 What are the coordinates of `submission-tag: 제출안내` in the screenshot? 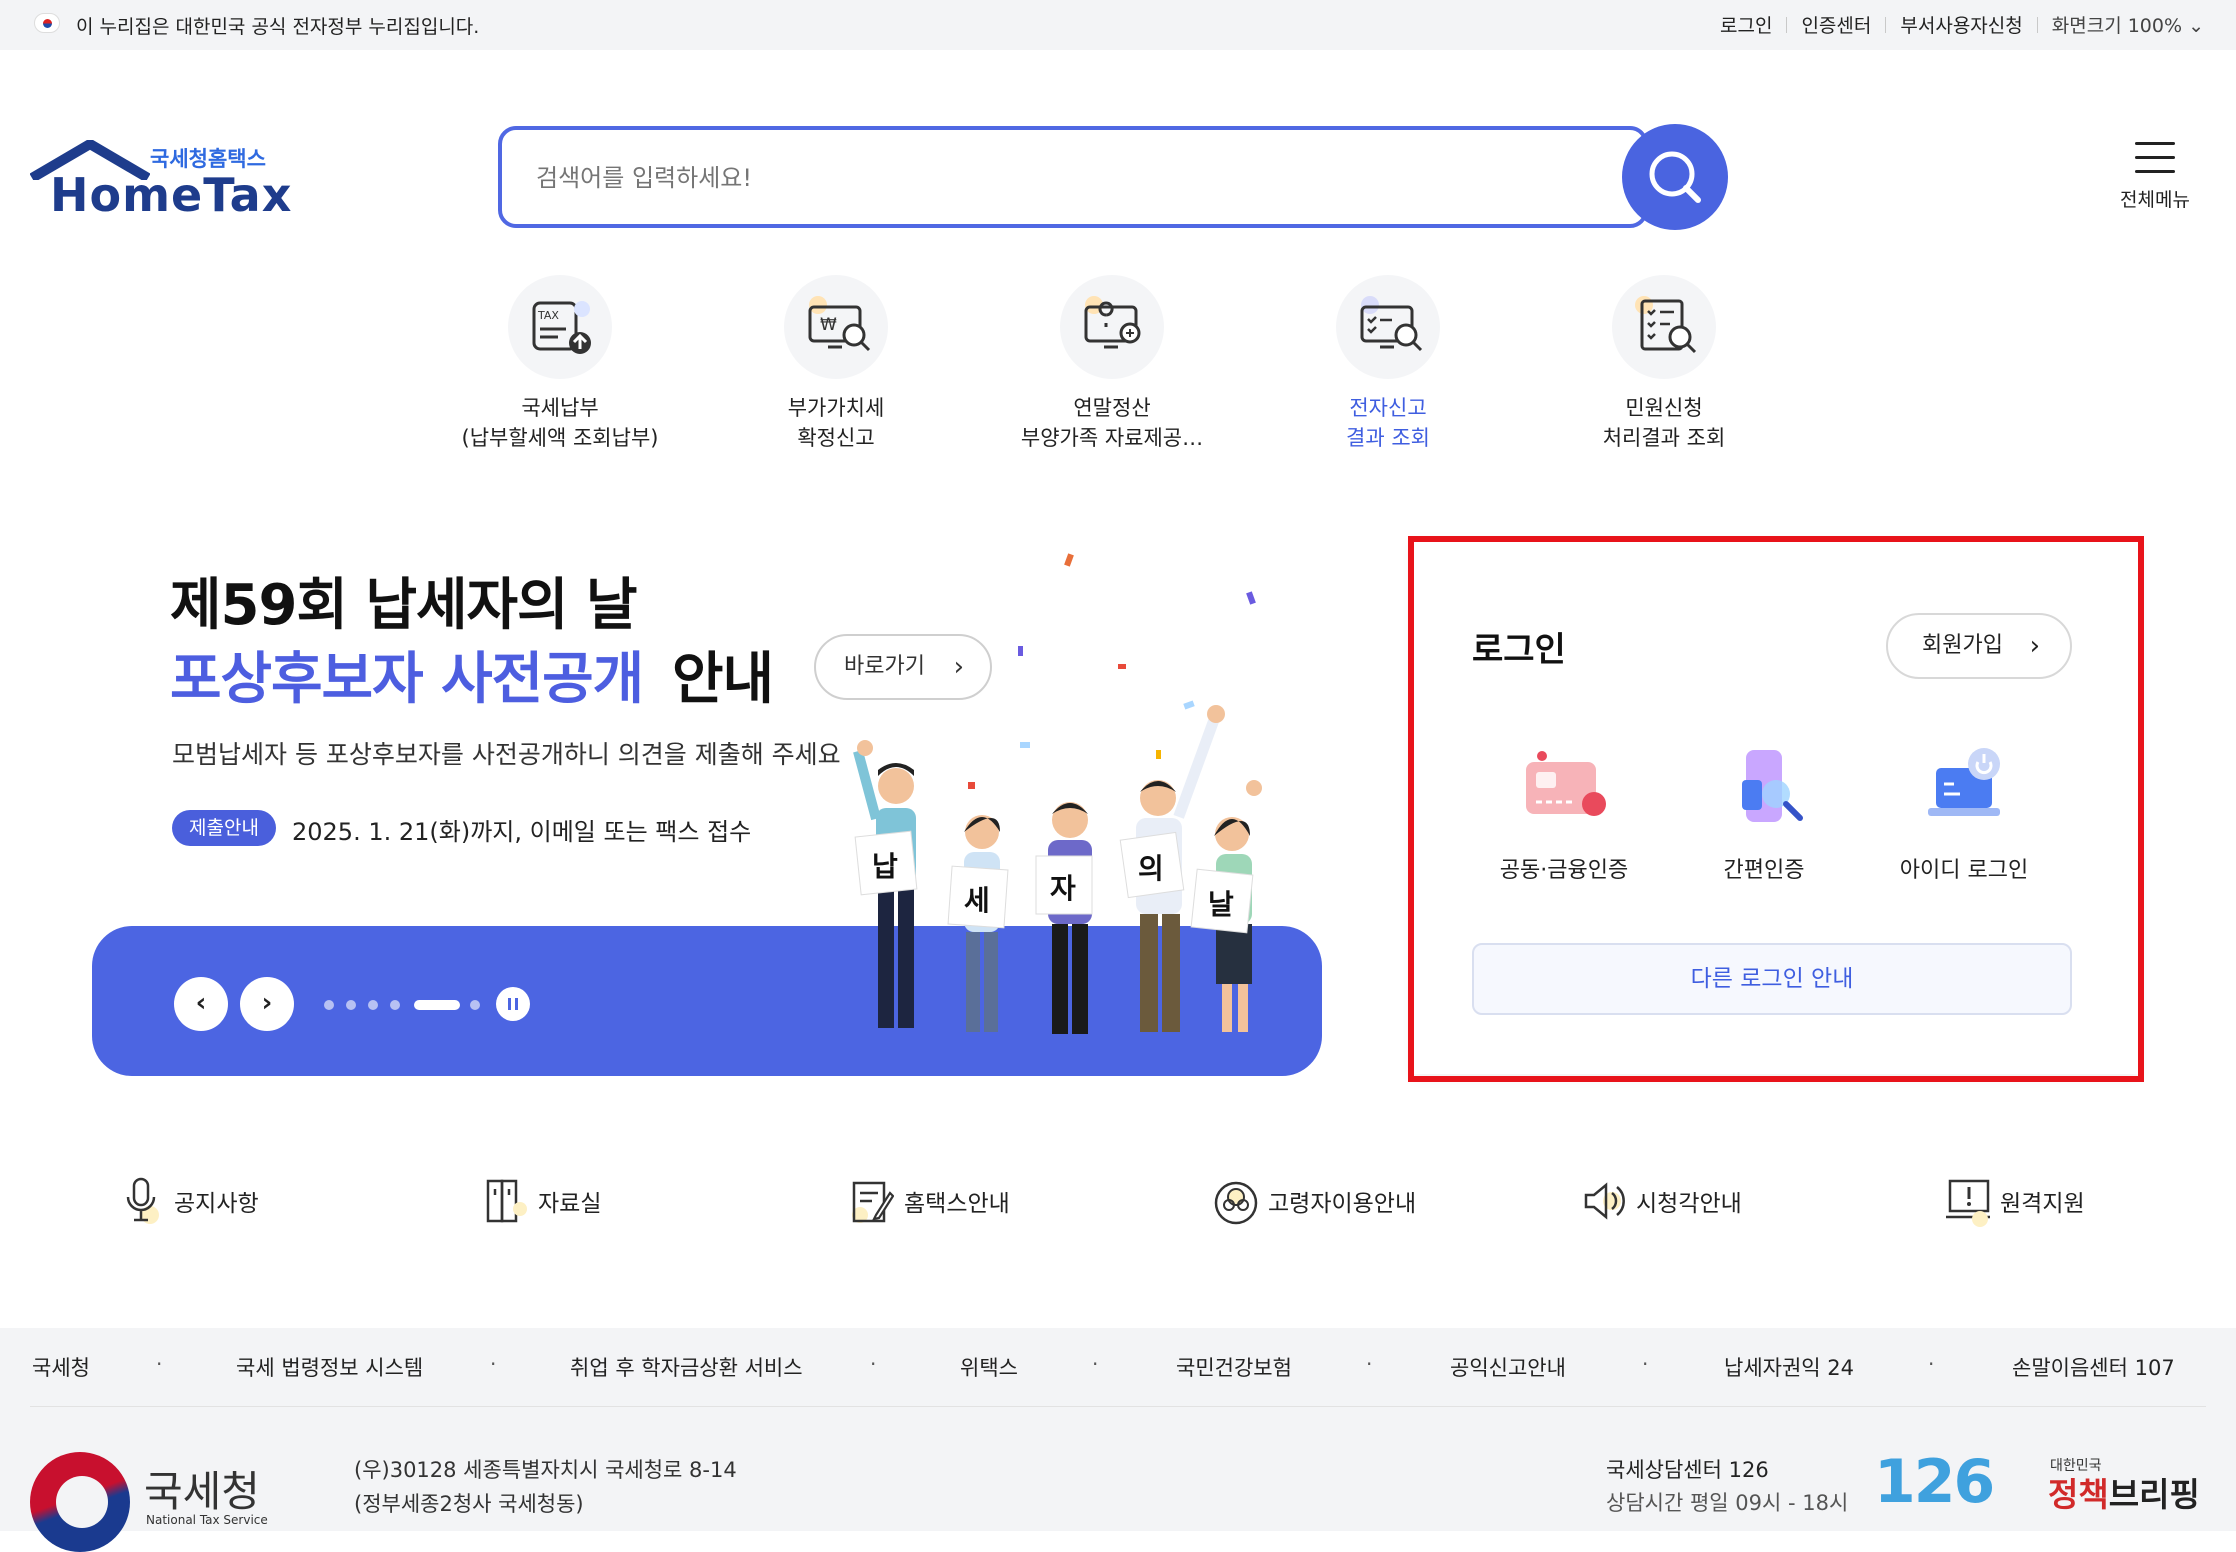 It's located at (224, 828).